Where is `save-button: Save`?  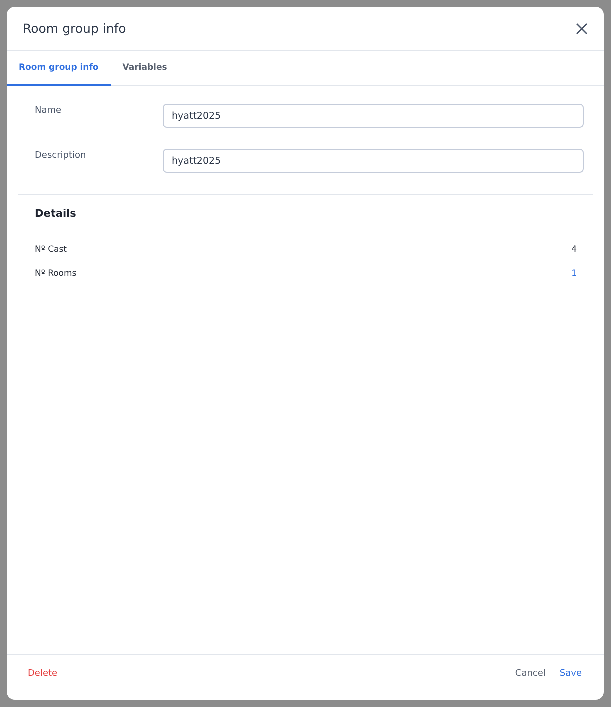
save-button: Save is located at coordinates (570, 673).